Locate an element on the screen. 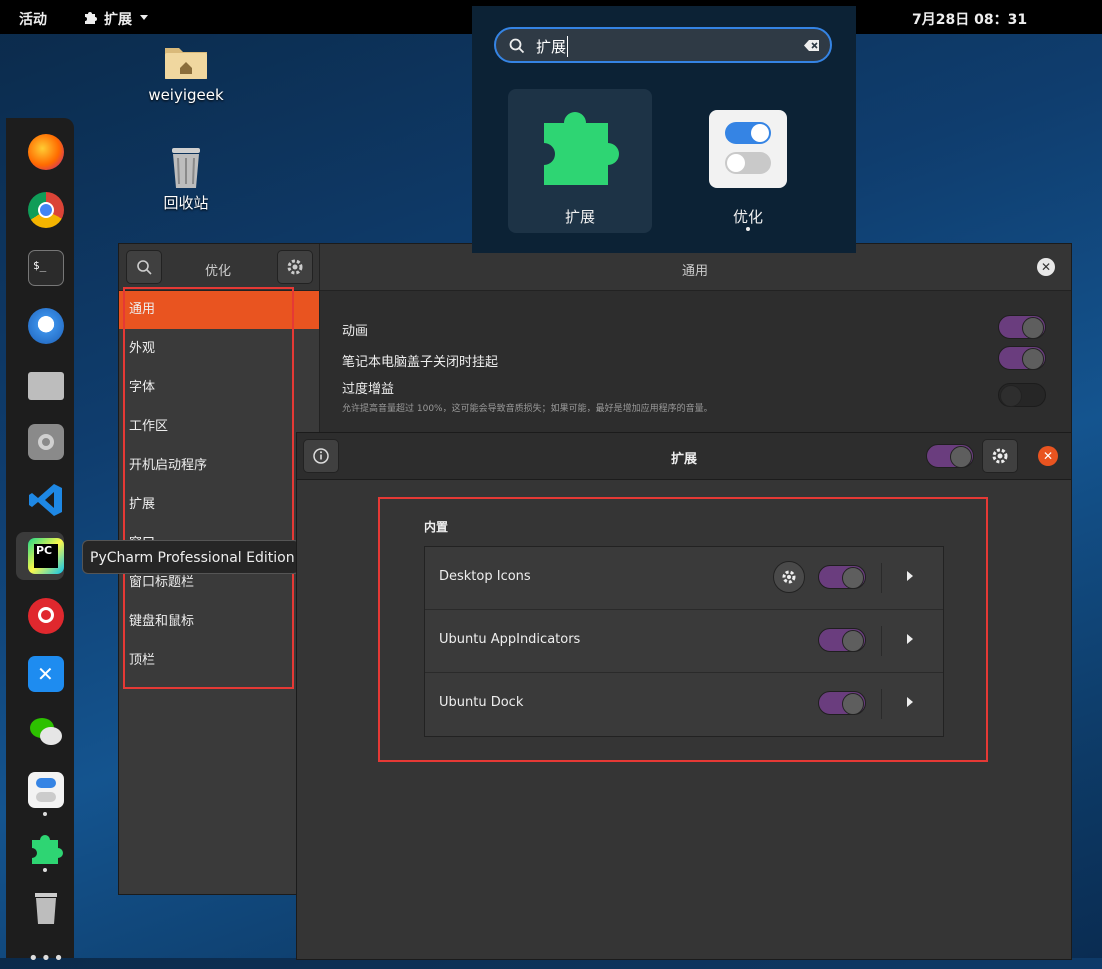 Image resolution: width=1102 pixels, height=969 pixels. lid-suspend-switch is located at coordinates (1022, 358).